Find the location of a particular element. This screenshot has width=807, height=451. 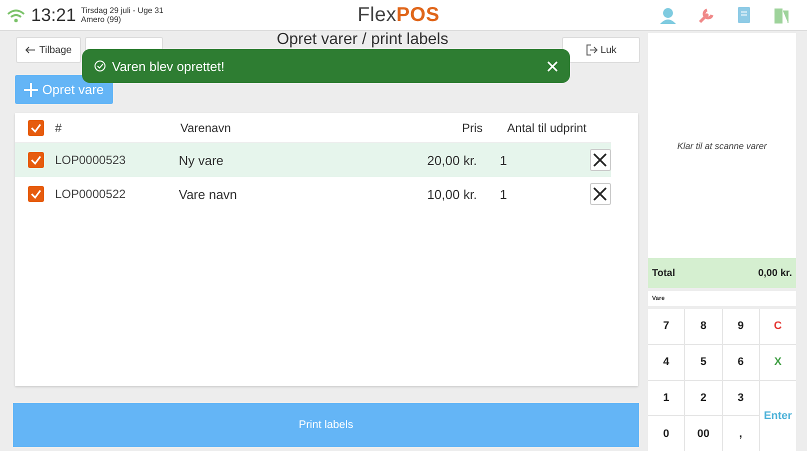

exit-icon is located at coordinates (591, 50).